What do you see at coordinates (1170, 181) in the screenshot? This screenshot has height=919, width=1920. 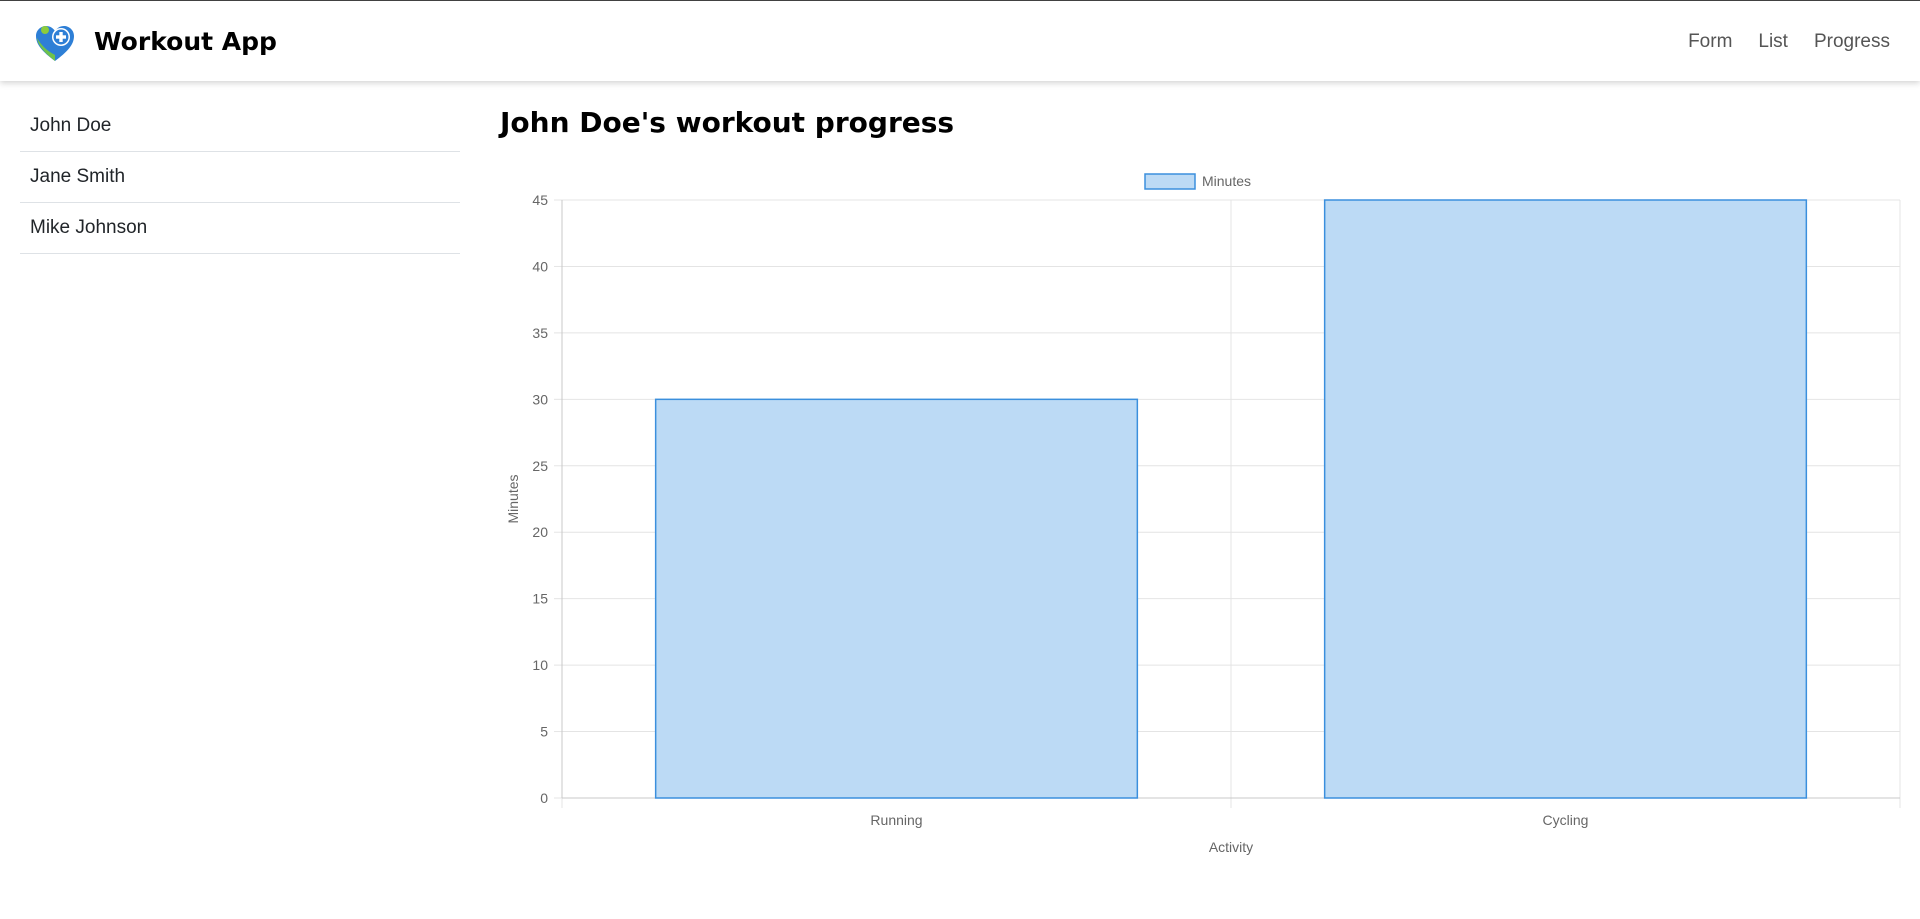 I see `legend-swatch` at bounding box center [1170, 181].